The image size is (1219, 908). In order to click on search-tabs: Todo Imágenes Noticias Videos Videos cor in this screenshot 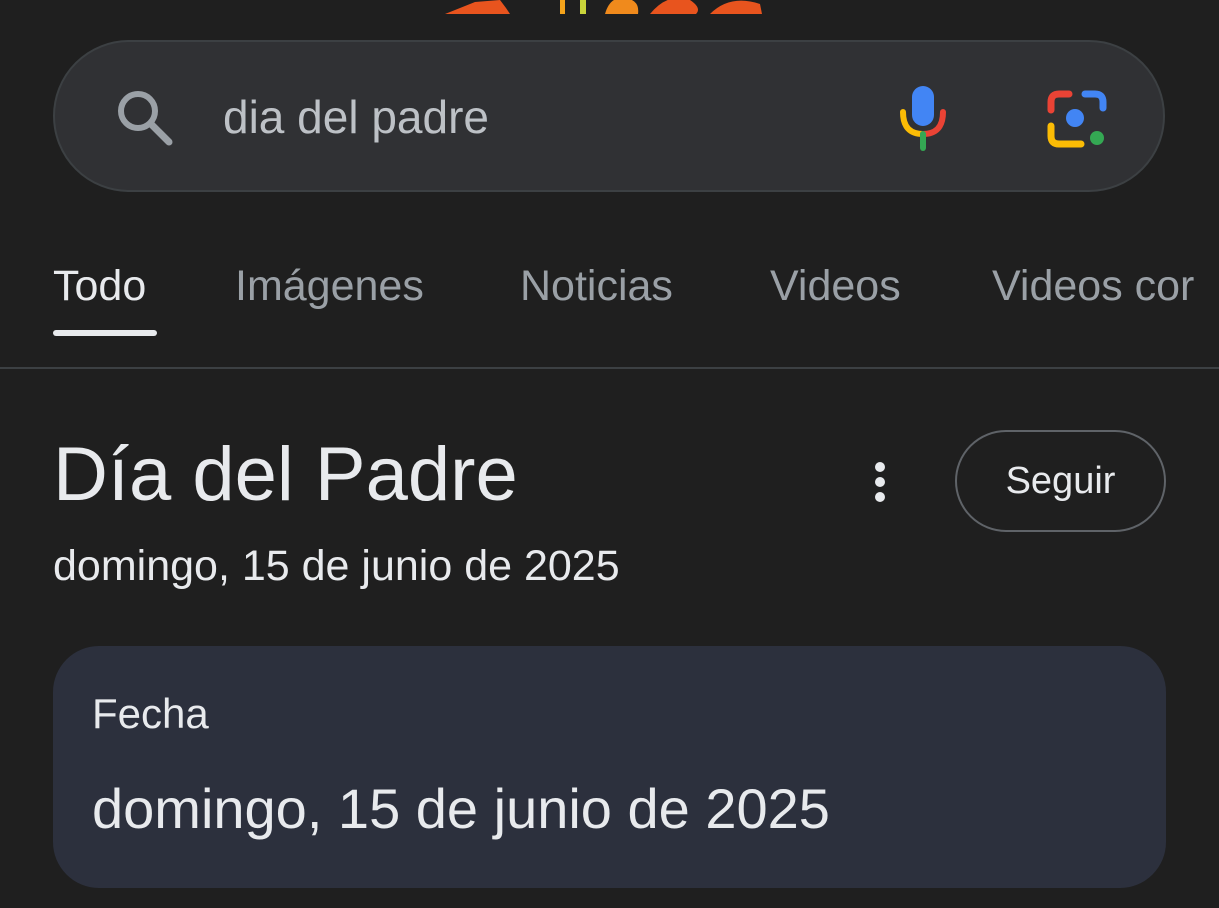, I will do `click(609, 295)`.